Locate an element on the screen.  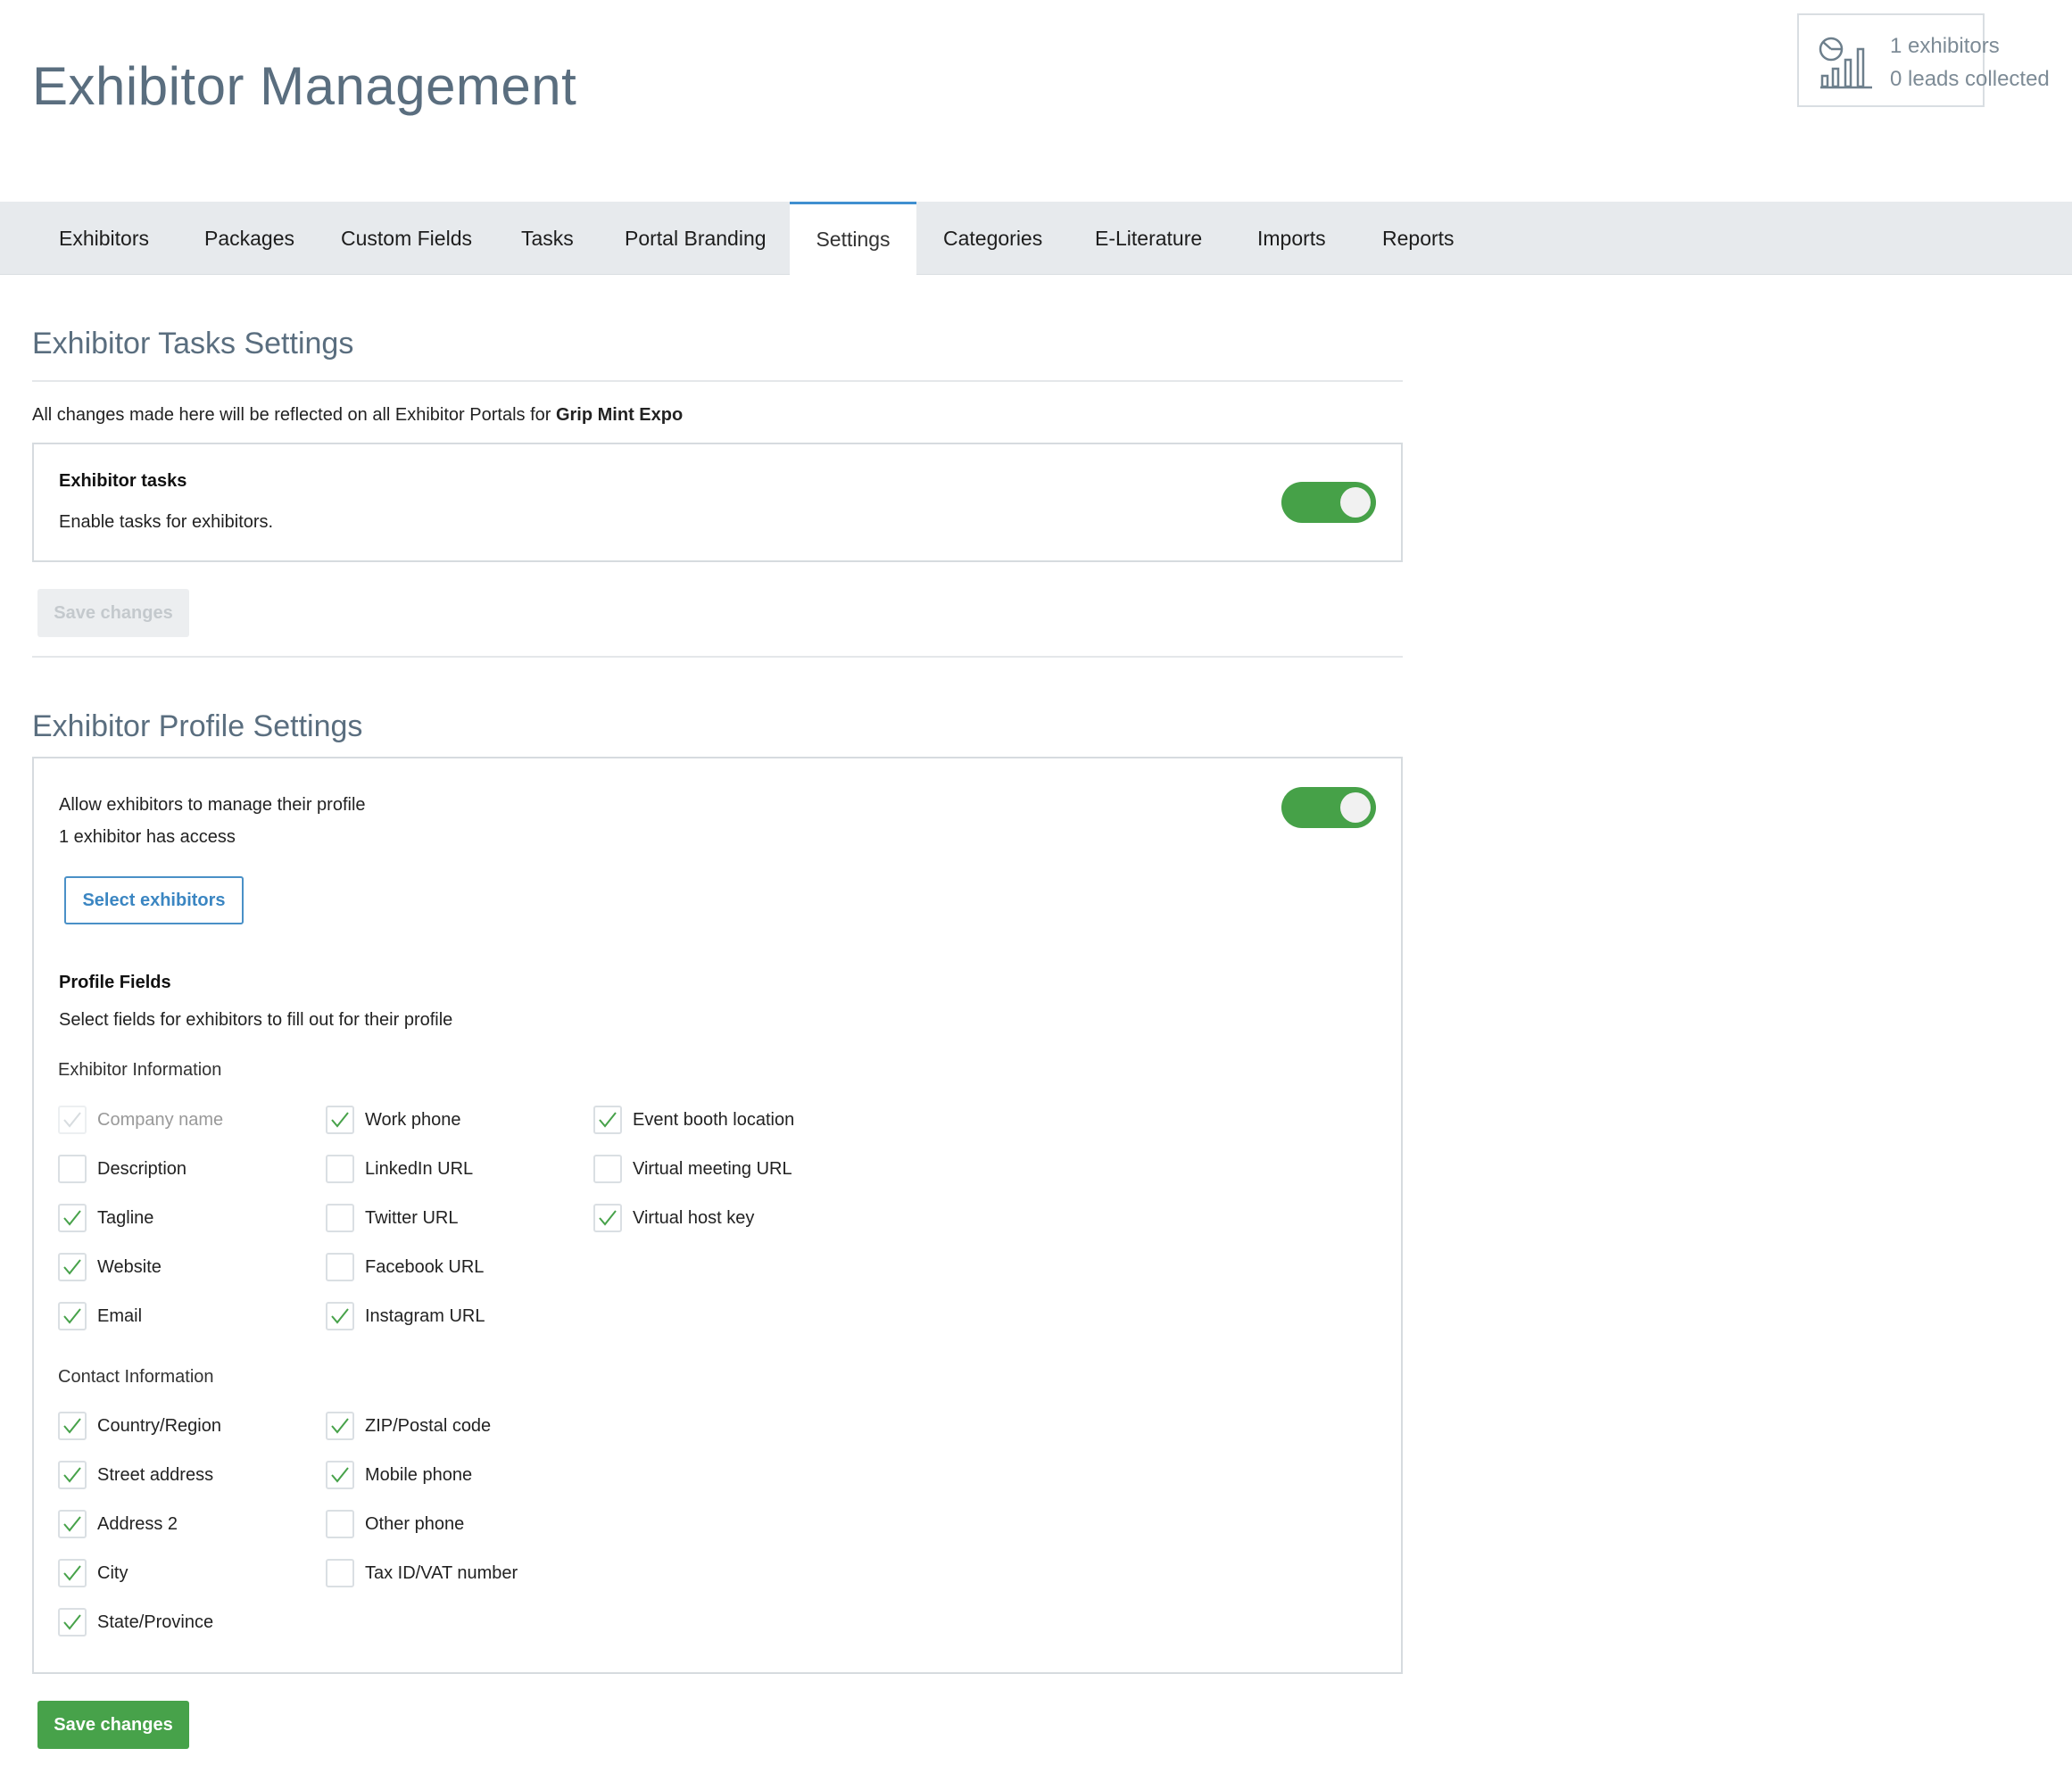
tab-reports: Reports is located at coordinates (1418, 239).